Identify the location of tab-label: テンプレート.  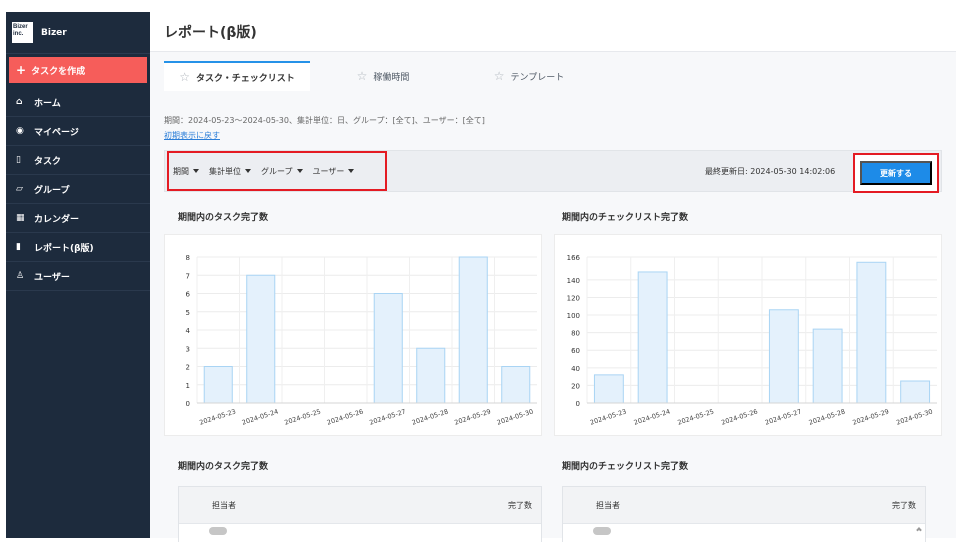
(537, 77).